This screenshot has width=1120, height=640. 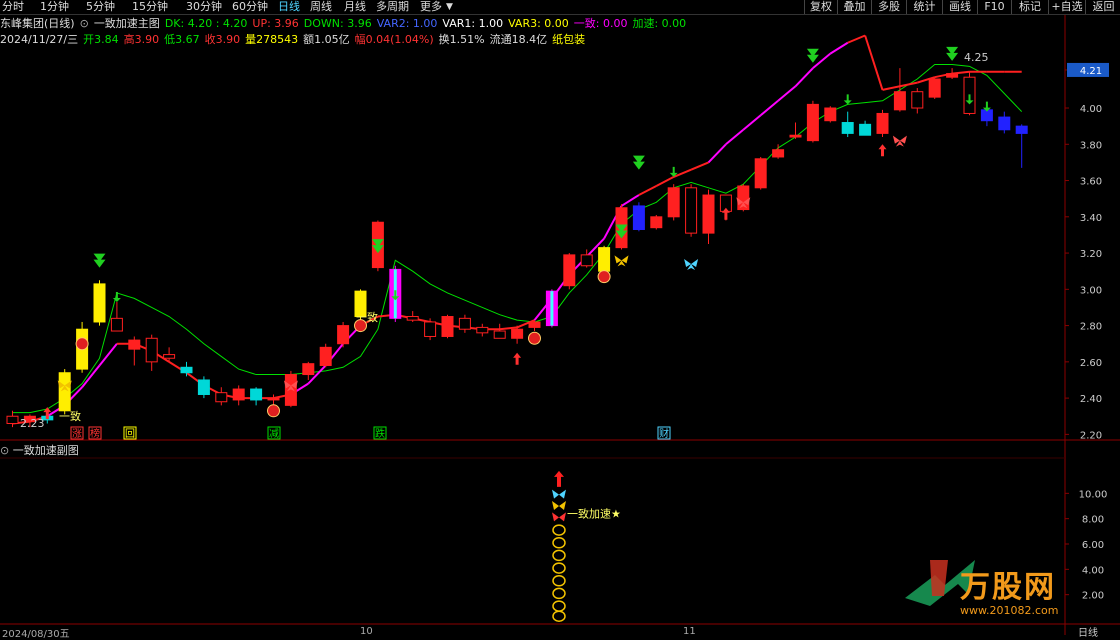 What do you see at coordinates (1091, 435) in the screenshot?
I see `y-tick-label: 2.20` at bounding box center [1091, 435].